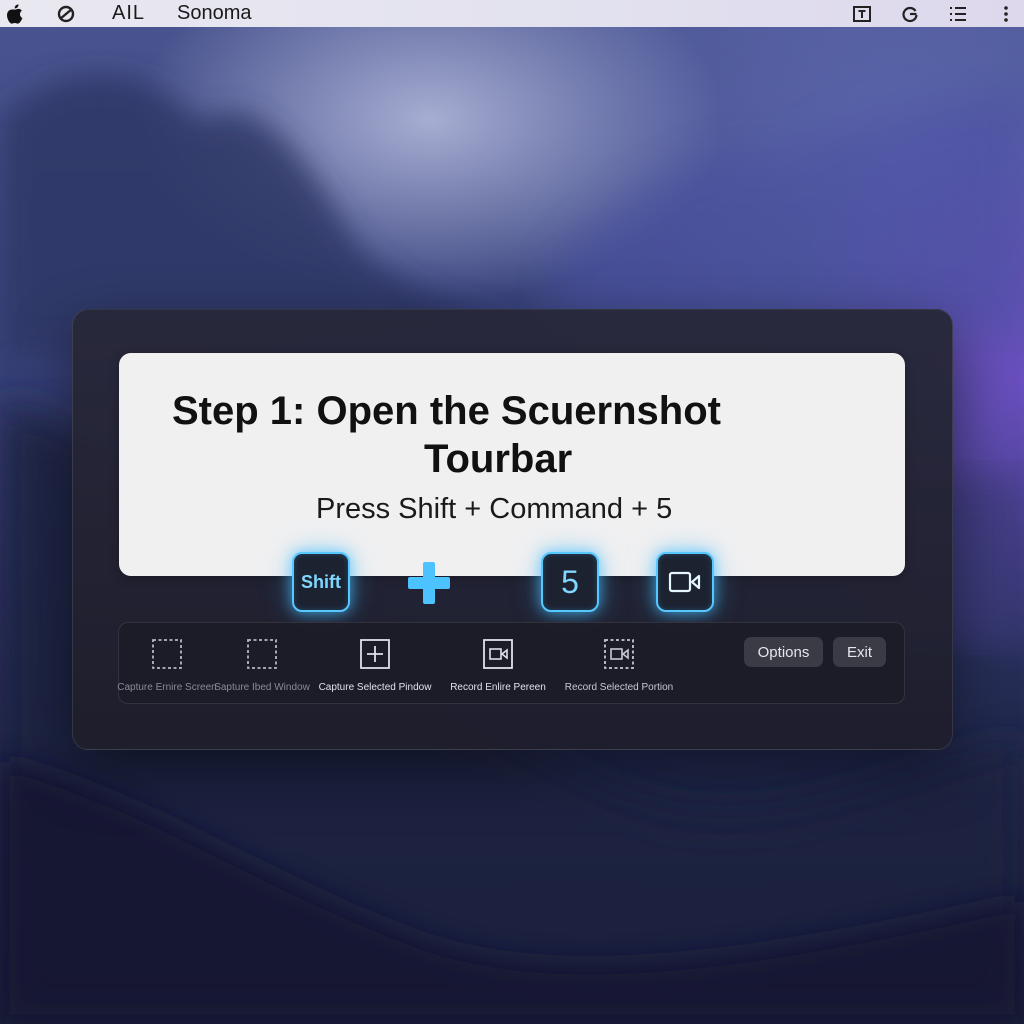 This screenshot has height=1024, width=1024. What do you see at coordinates (128, 13) in the screenshot?
I see `menu-item-all: AIL` at bounding box center [128, 13].